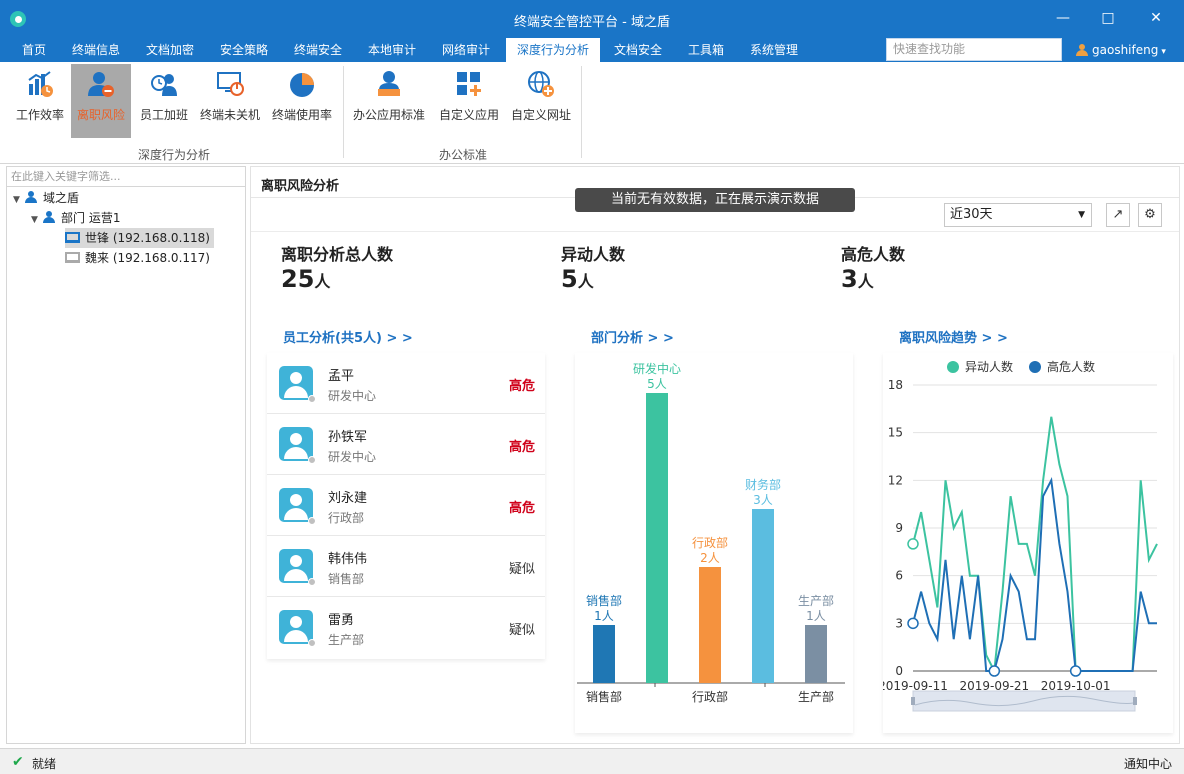  I want to click on bar-value-label: 2人, so click(710, 558).